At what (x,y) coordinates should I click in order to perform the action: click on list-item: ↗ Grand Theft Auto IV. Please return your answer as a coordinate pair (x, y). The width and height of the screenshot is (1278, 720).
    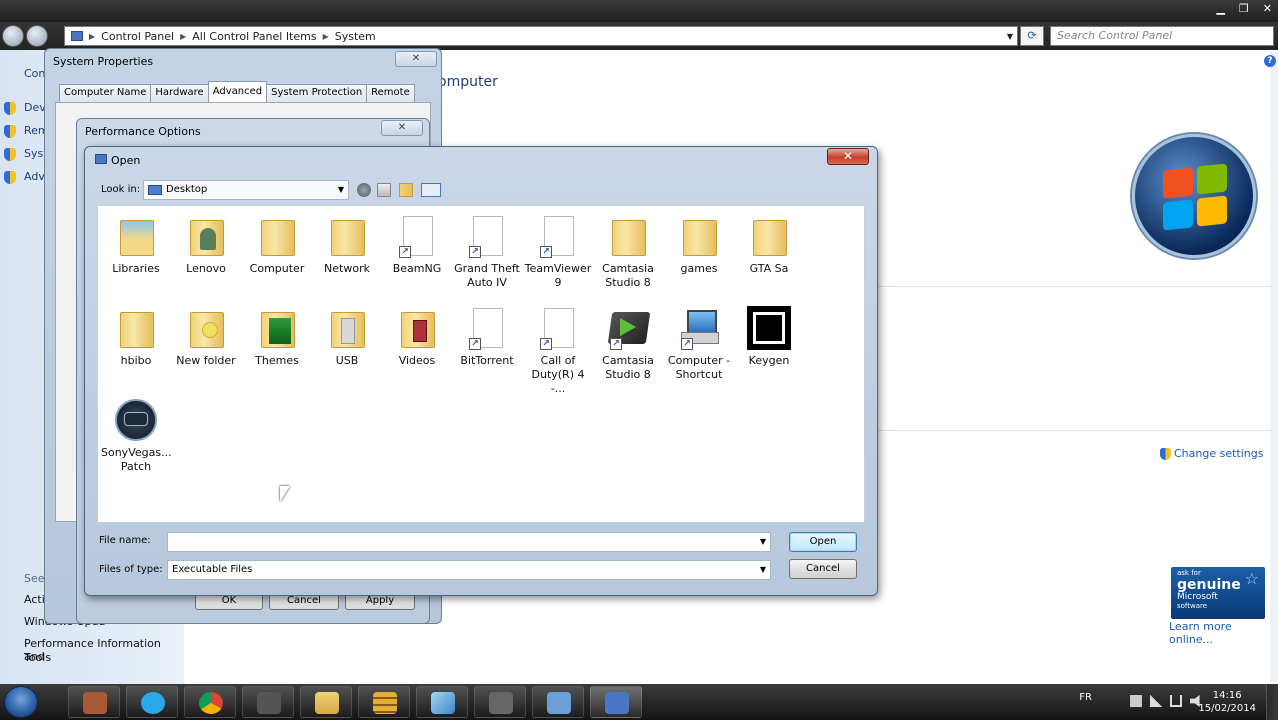
    Looking at the image, I should click on (487, 252).